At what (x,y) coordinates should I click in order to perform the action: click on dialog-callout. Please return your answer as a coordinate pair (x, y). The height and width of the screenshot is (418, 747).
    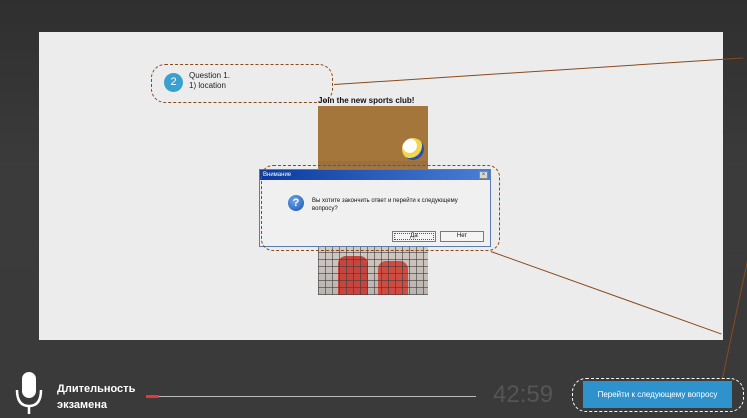
    Looking at the image, I should click on (380, 208).